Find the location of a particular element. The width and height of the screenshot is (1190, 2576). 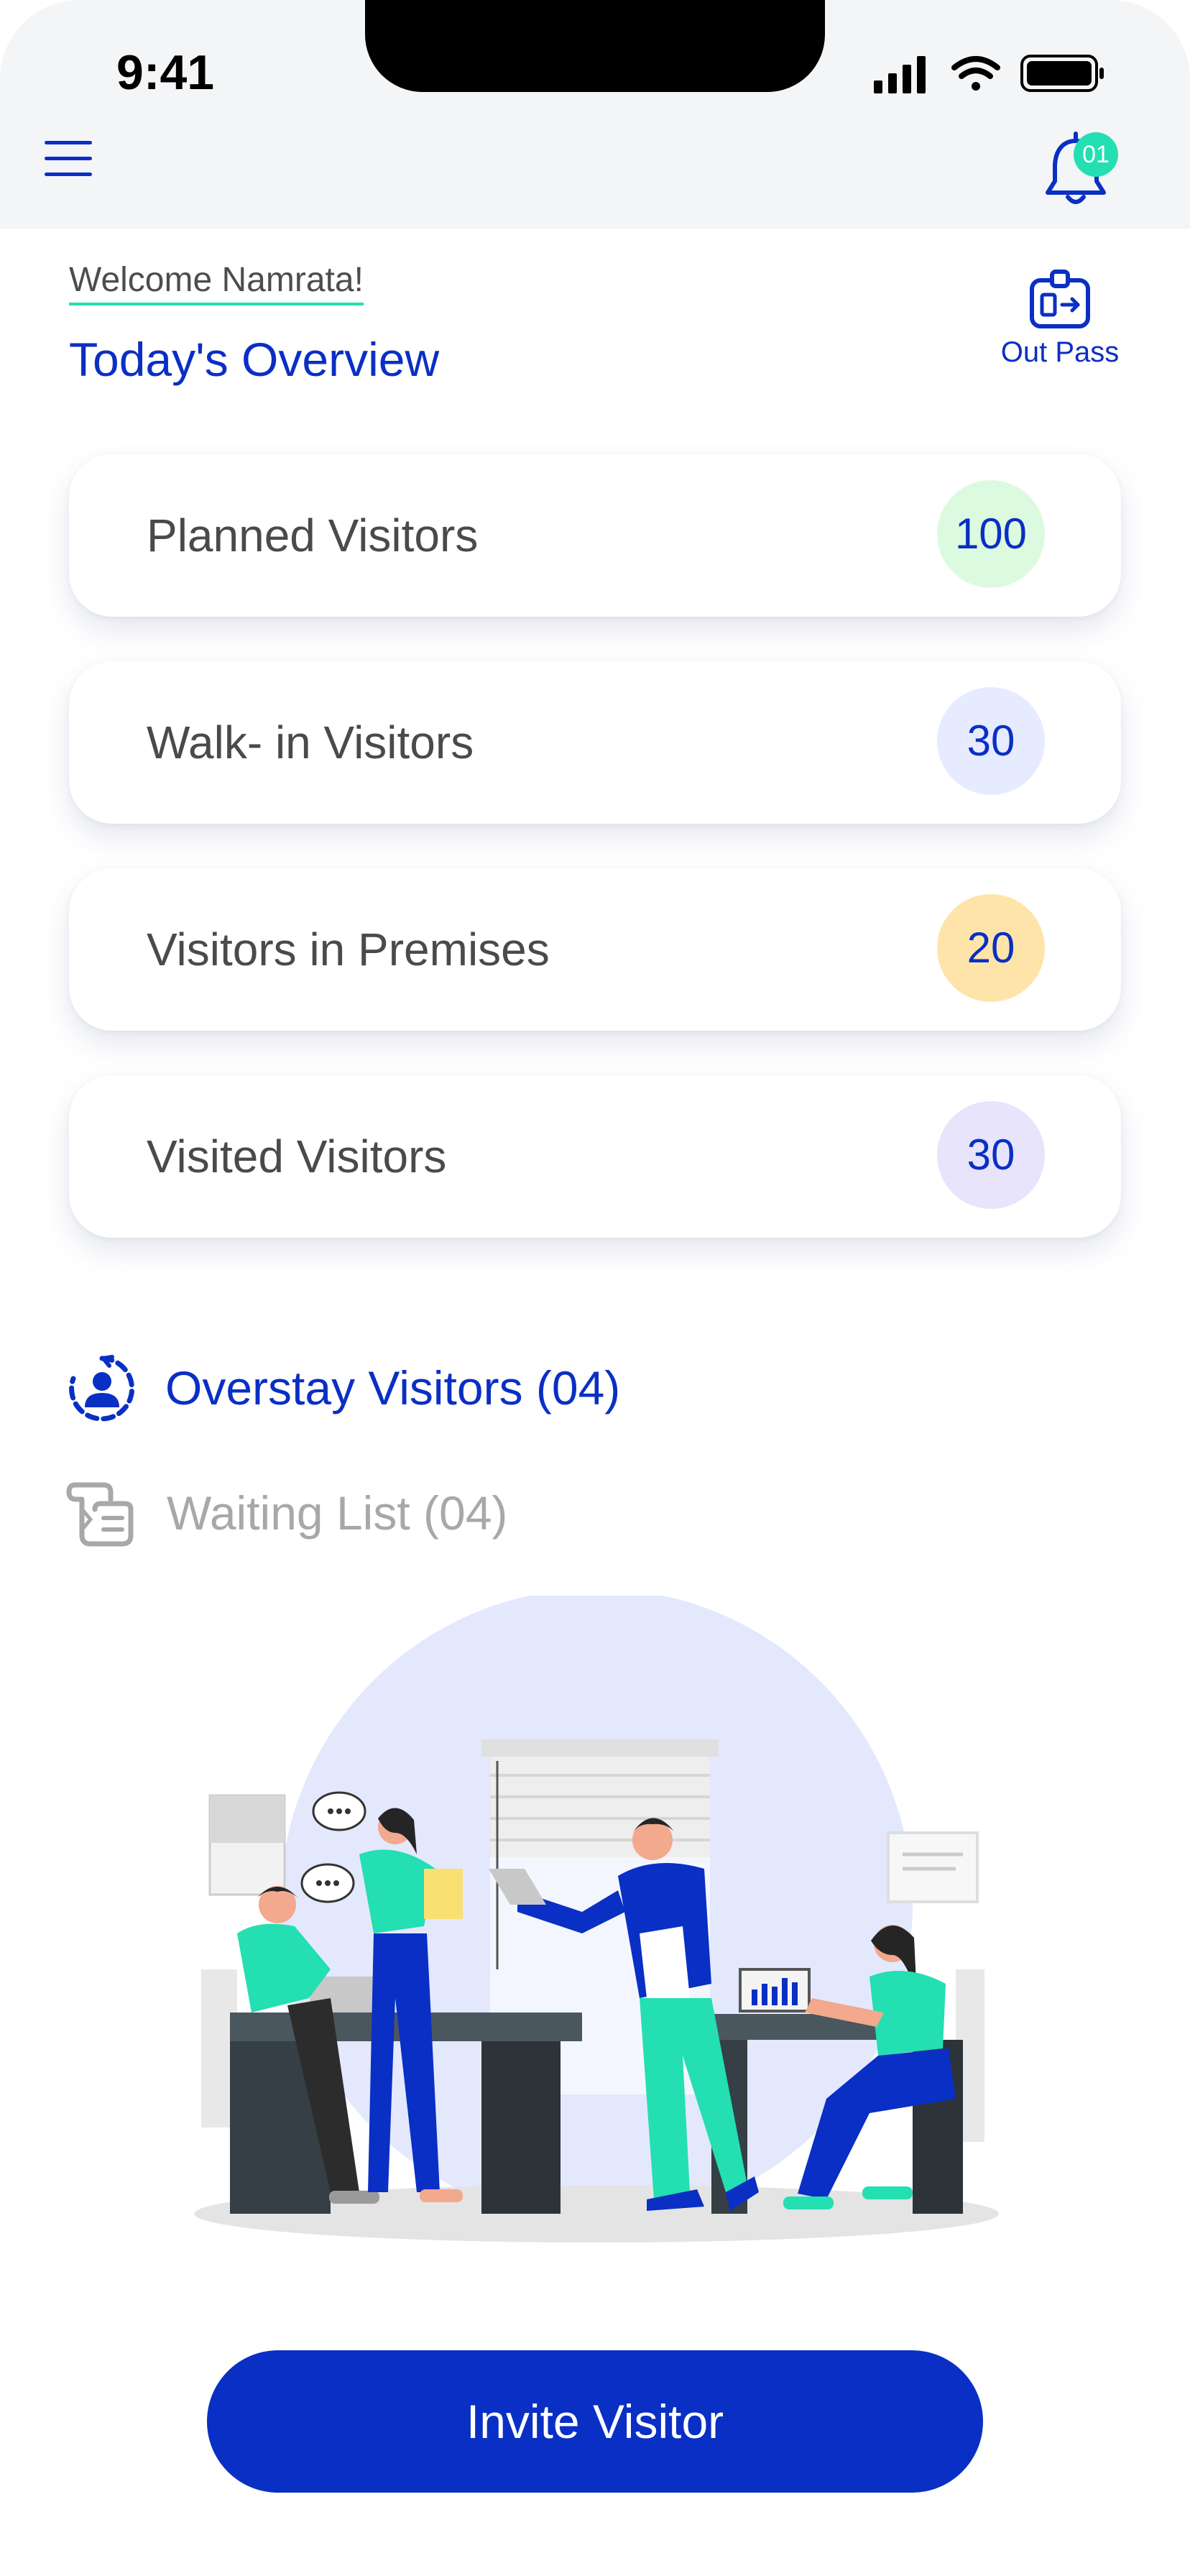

stat-count-badge: 100 is located at coordinates (991, 534).